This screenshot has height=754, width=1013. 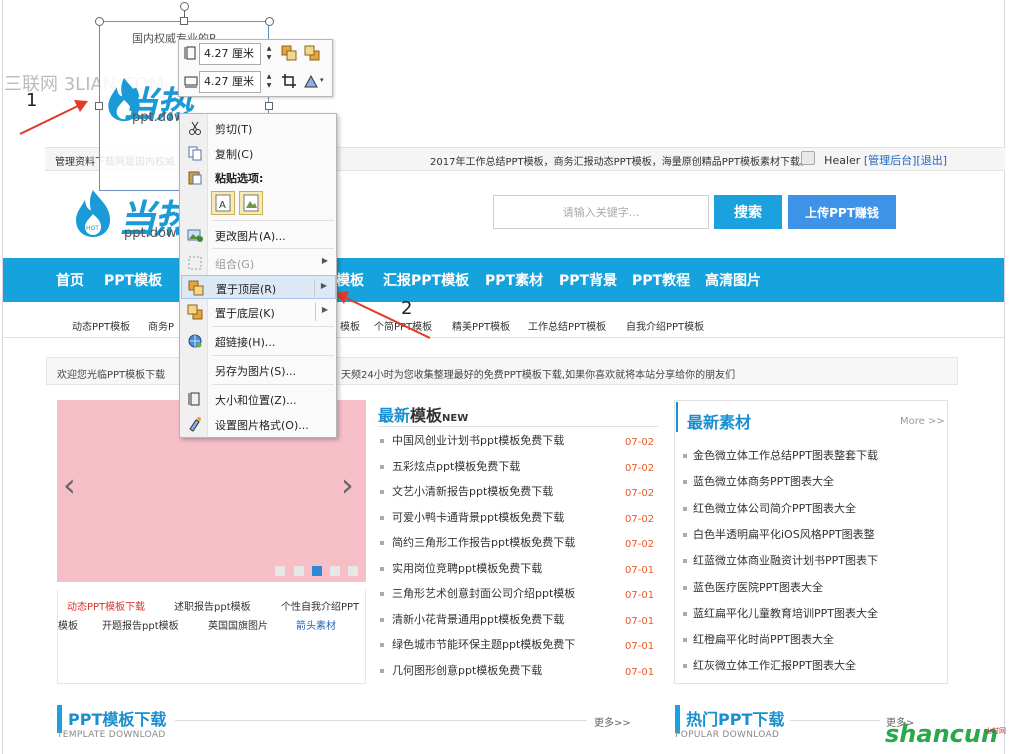 What do you see at coordinates (194, 399) in the screenshot?
I see `size-position-icon` at bounding box center [194, 399].